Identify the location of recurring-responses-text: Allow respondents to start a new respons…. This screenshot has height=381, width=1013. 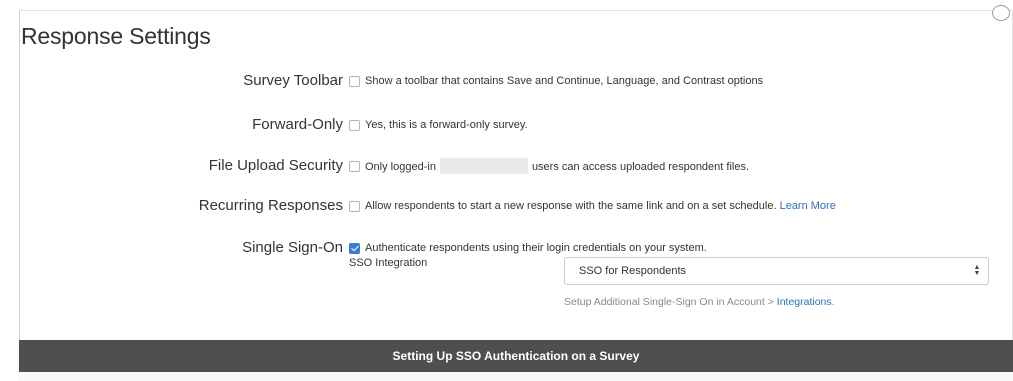
(571, 206).